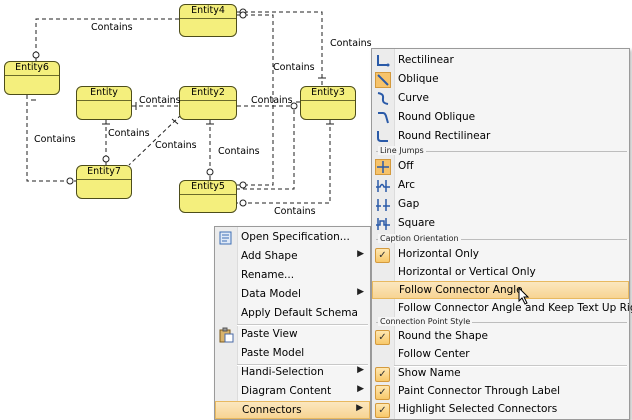 Image resolution: width=632 pixels, height=420 pixels. What do you see at coordinates (500, 167) in the screenshot?
I see `menu-item-line-jump-off: Off` at bounding box center [500, 167].